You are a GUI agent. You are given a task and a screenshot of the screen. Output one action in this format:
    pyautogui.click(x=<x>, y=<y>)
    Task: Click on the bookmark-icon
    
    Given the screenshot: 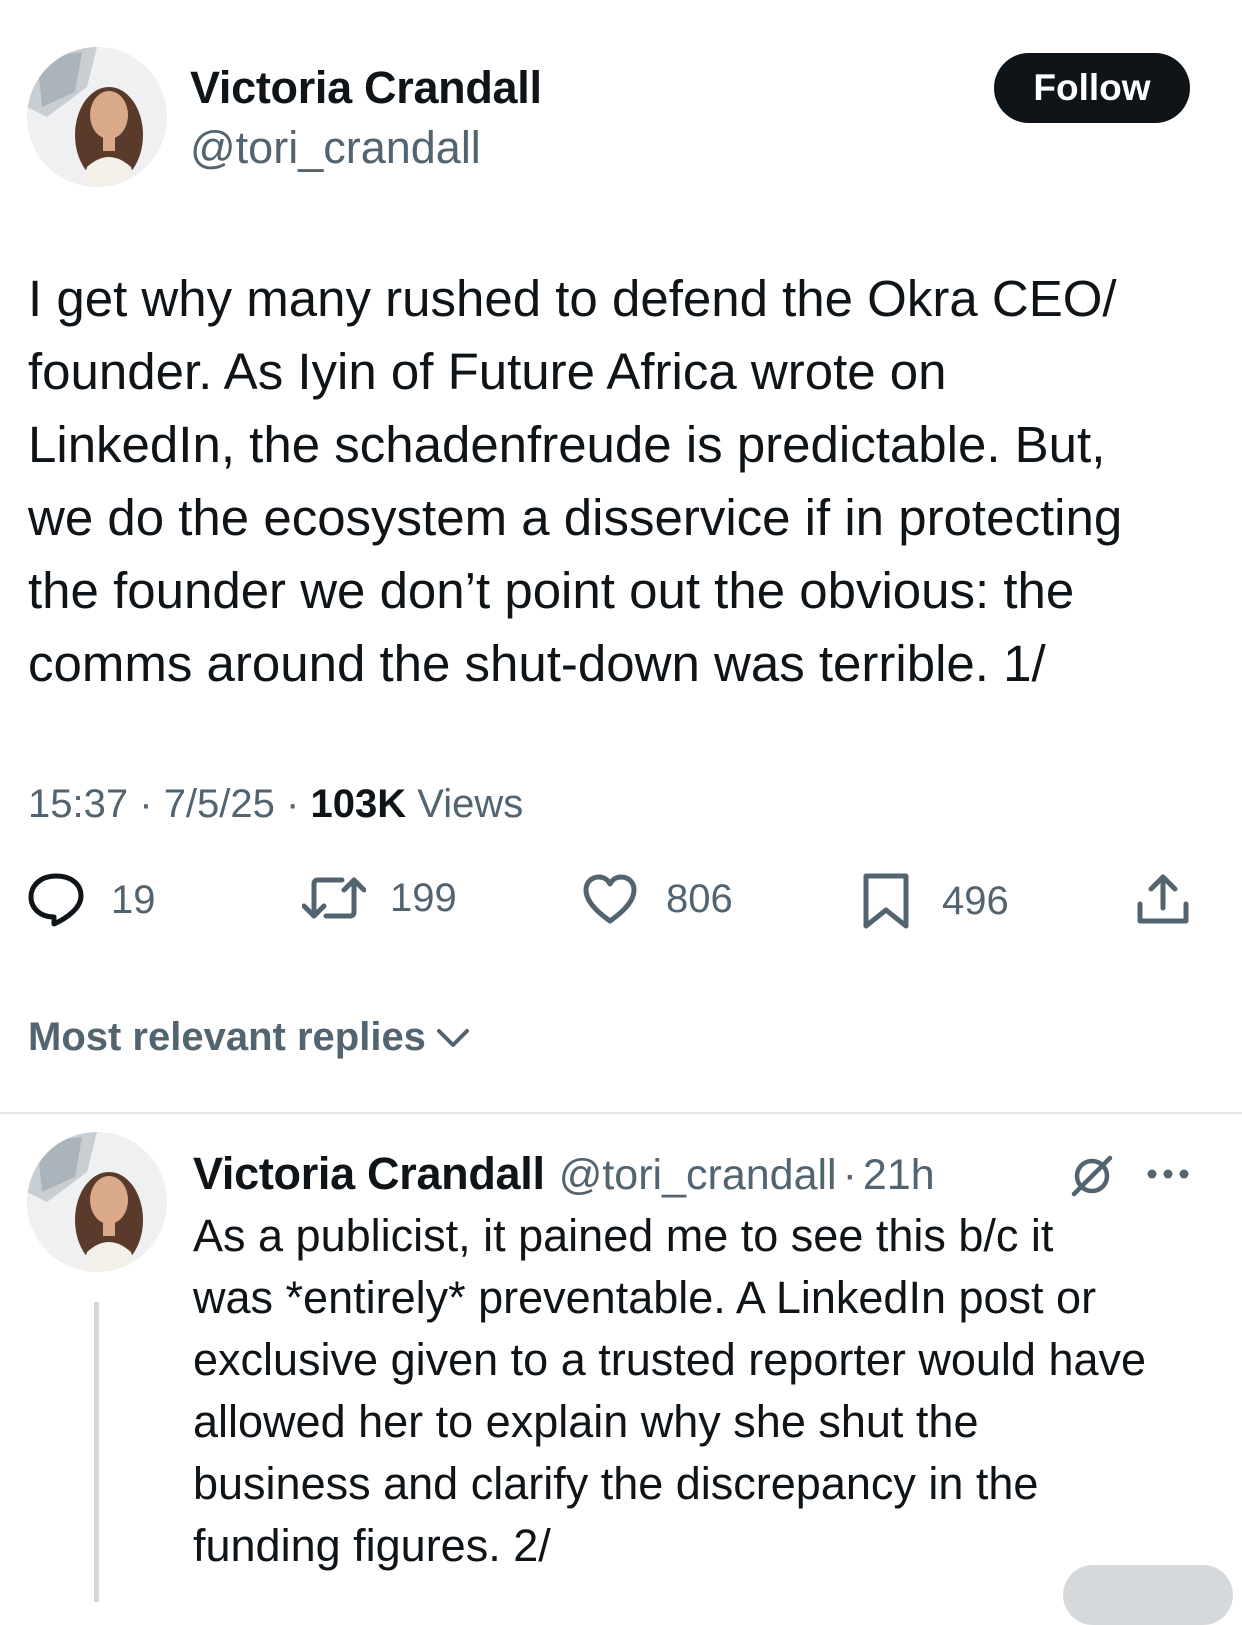 What is the action you would take?
    pyautogui.click(x=886, y=901)
    